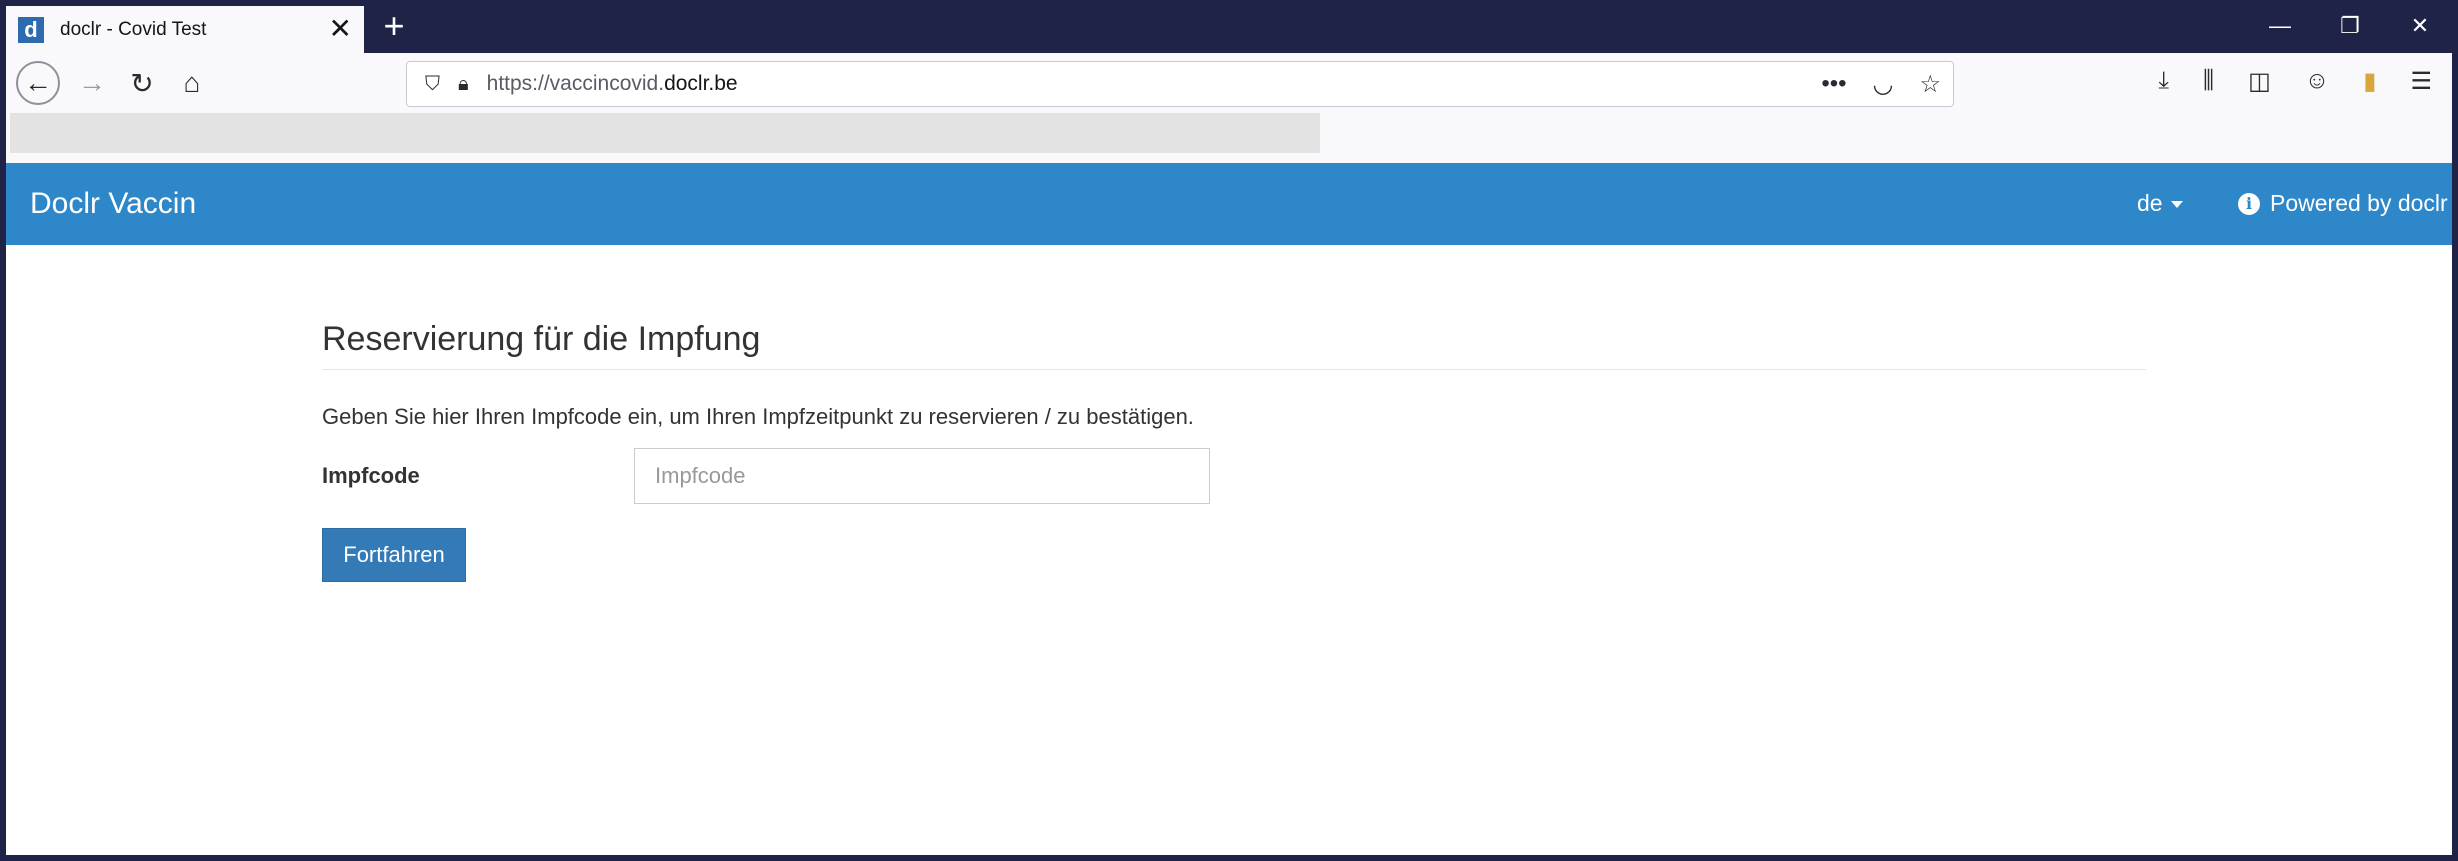  What do you see at coordinates (2420, 26) in the screenshot?
I see `close-window-icon: ✕` at bounding box center [2420, 26].